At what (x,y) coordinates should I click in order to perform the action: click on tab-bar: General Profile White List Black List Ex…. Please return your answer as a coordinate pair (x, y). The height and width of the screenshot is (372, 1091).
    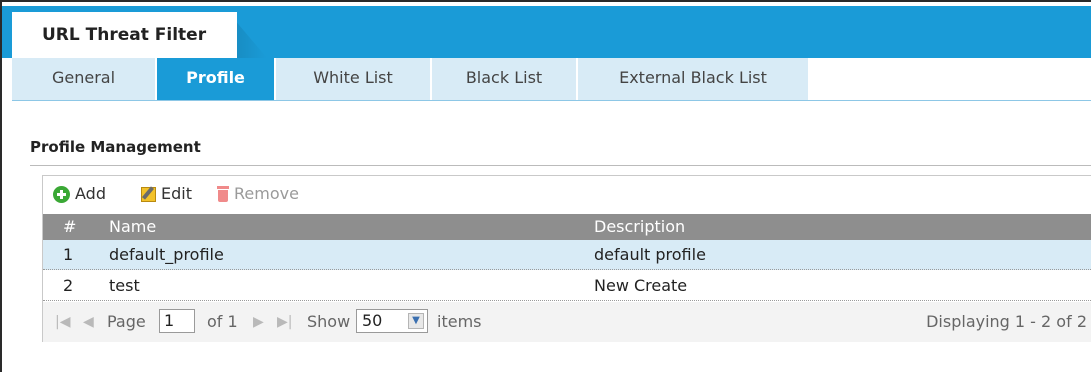
    Looking at the image, I should click on (551, 79).